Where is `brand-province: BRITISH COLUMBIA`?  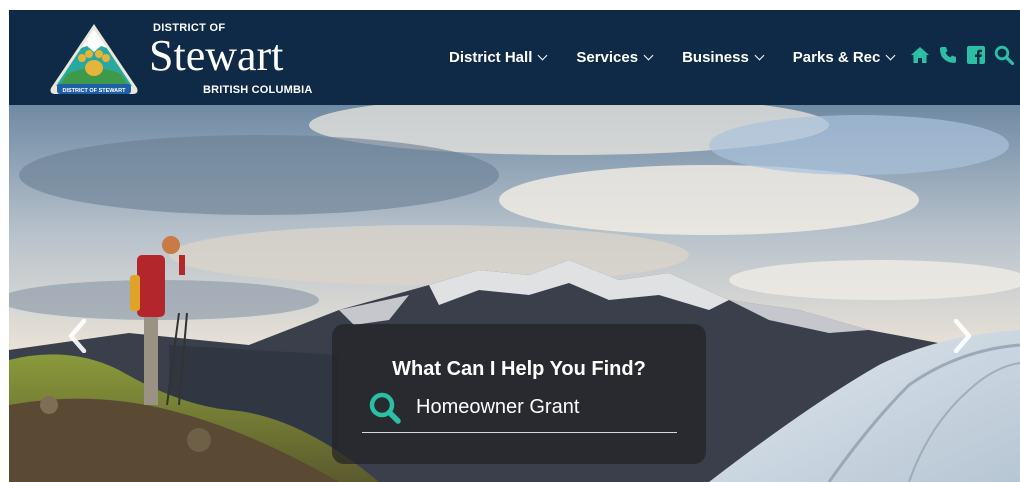 brand-province: BRITISH COLUMBIA is located at coordinates (258, 90).